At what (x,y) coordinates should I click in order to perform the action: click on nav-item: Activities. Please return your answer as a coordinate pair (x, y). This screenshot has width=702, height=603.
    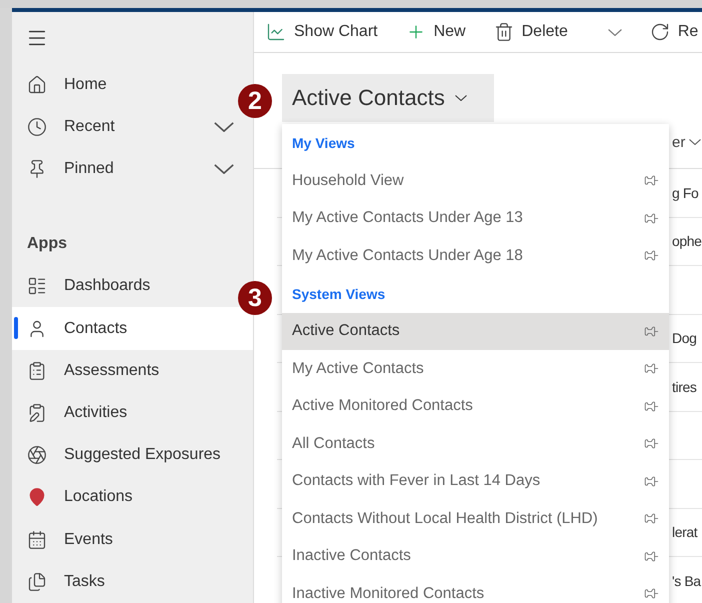
    Looking at the image, I should click on (125, 413).